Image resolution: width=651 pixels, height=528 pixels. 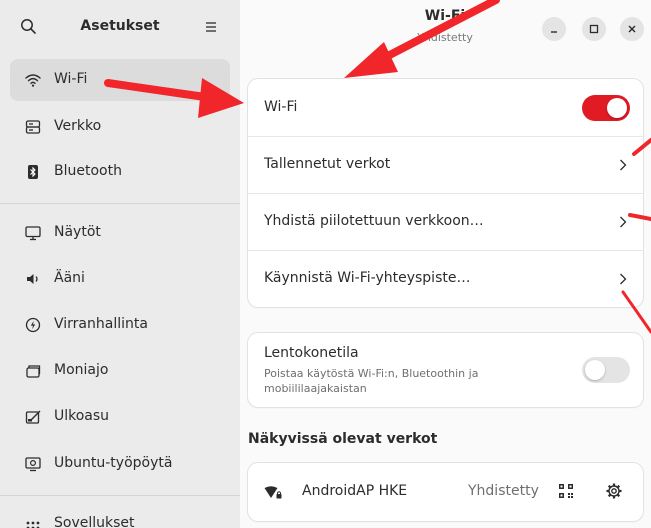 I want to click on visible-networks-heading: Näkyvissä olevat verkot, so click(x=343, y=439).